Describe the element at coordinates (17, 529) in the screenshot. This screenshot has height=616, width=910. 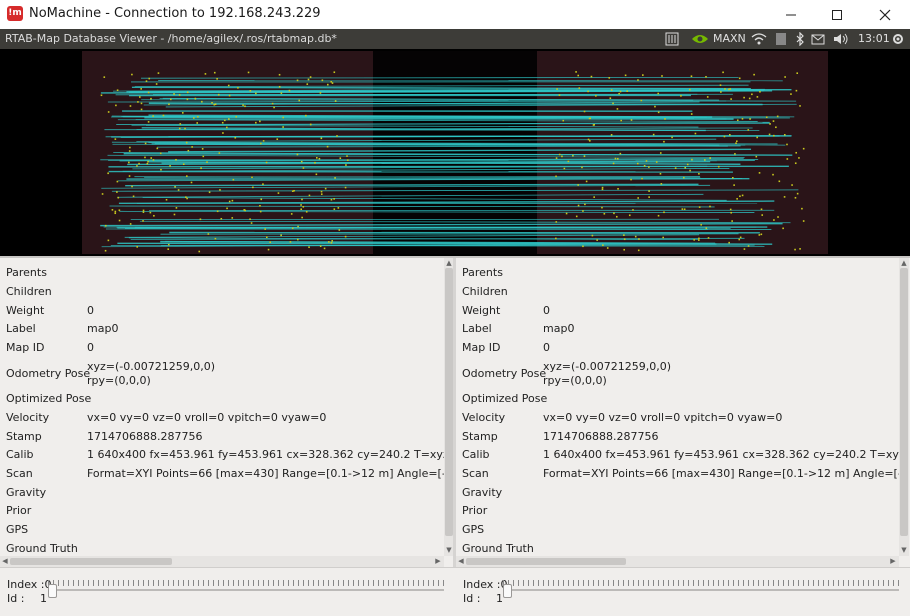
I see `gps-label: GPS` at that location.